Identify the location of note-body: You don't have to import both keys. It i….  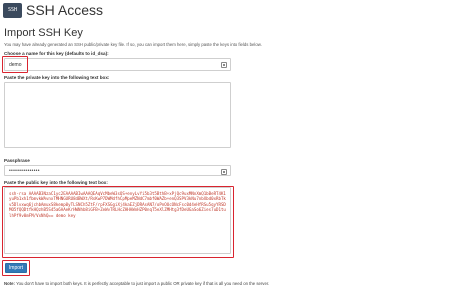
(143, 283).